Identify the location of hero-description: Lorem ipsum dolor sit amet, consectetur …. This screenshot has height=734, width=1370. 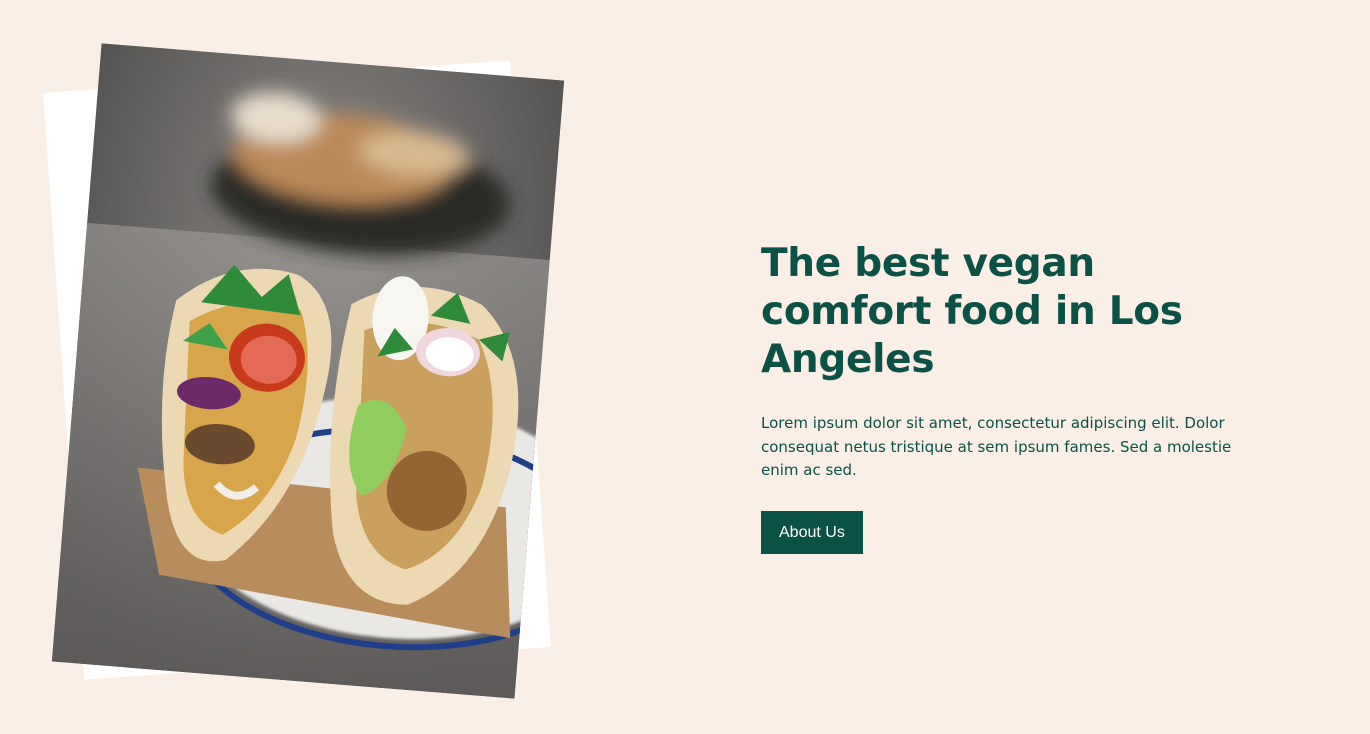
(996, 446).